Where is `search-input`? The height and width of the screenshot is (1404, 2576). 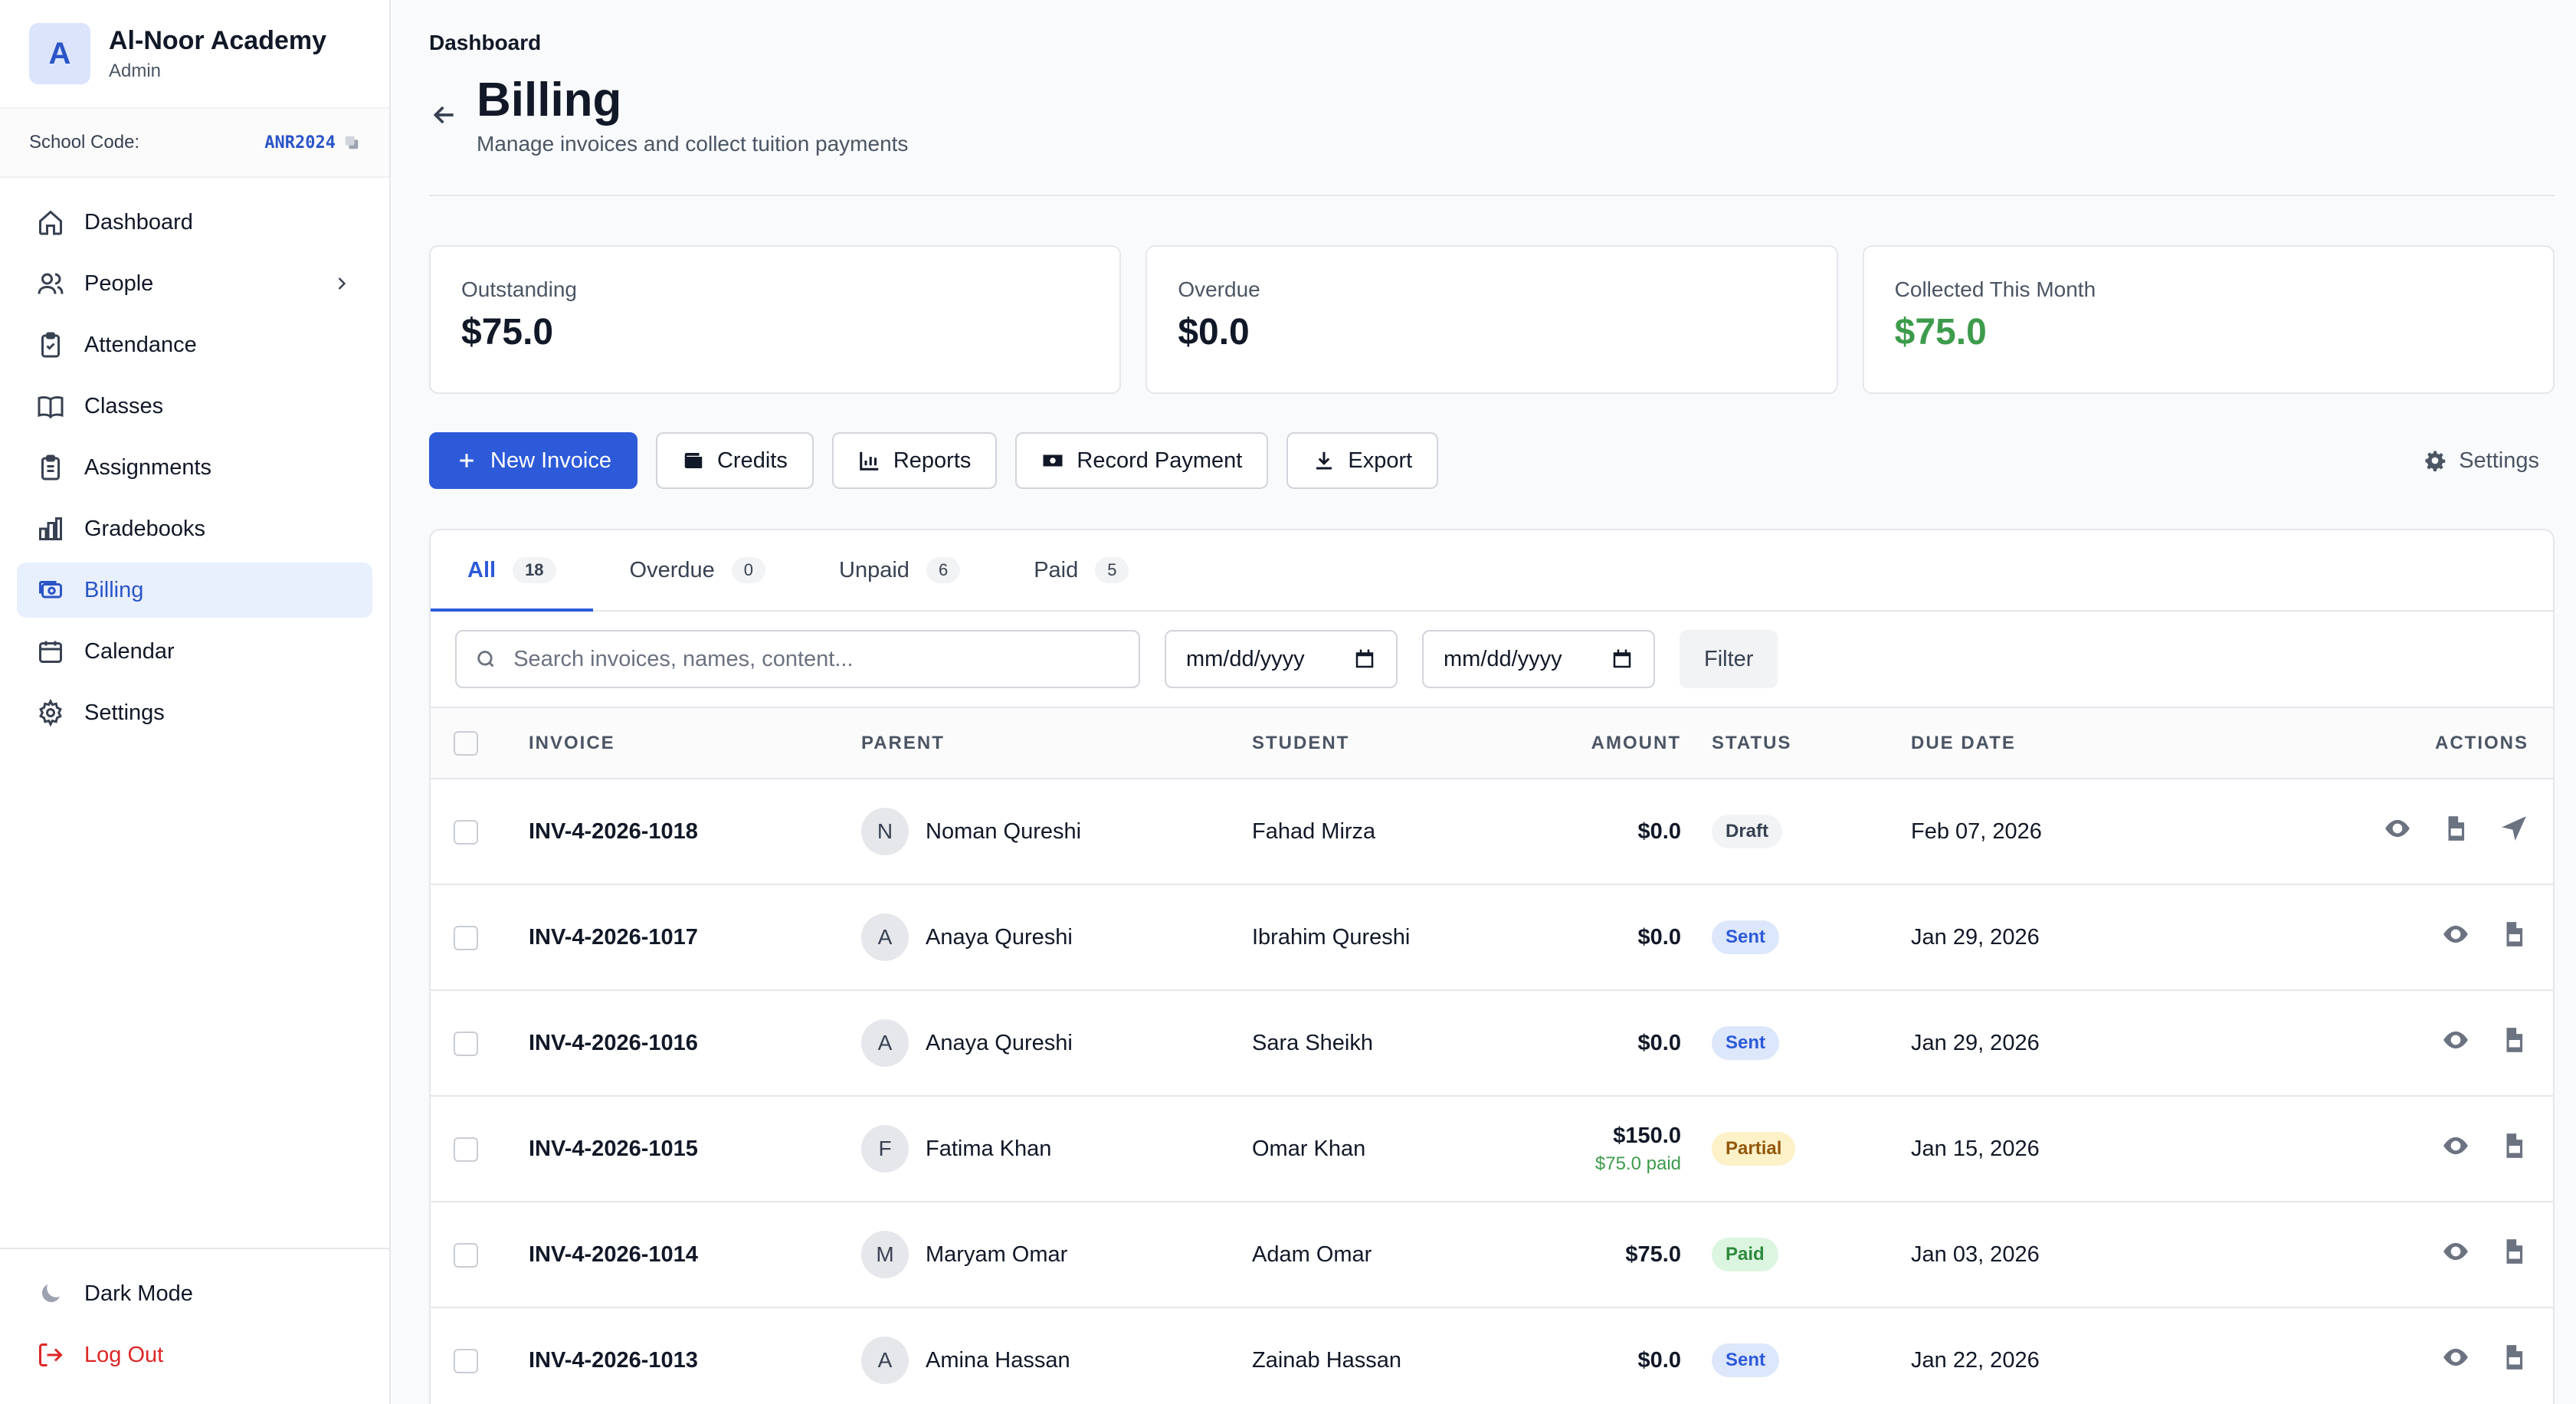 search-input is located at coordinates (817, 659).